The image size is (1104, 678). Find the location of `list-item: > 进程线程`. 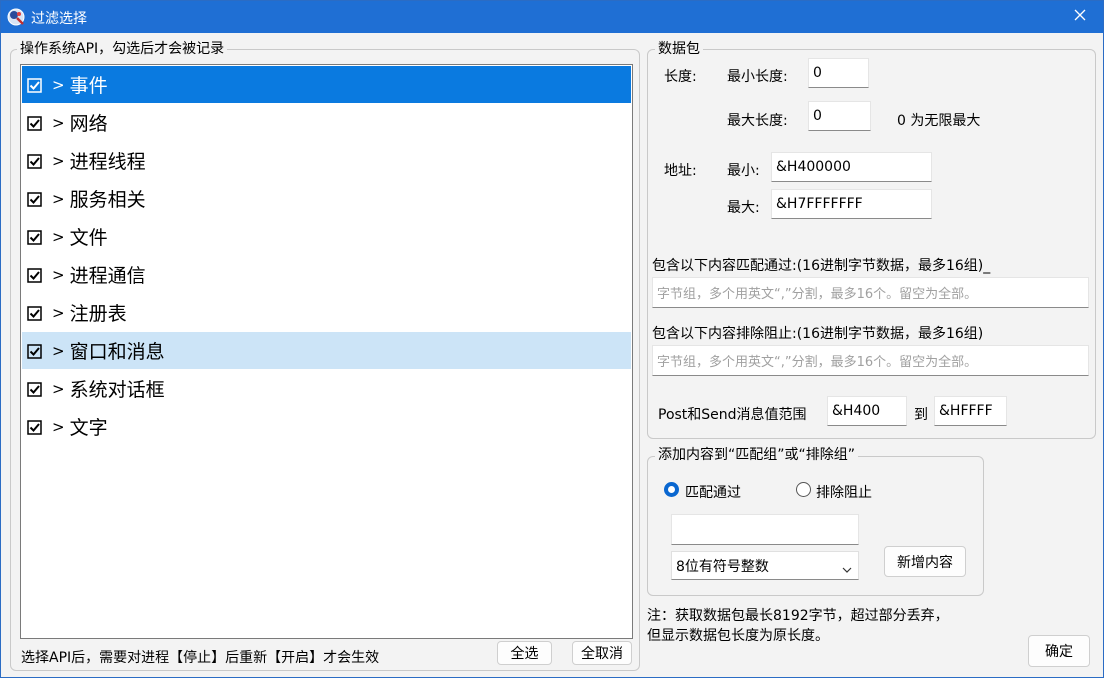

list-item: > 进程线程 is located at coordinates (326, 160).